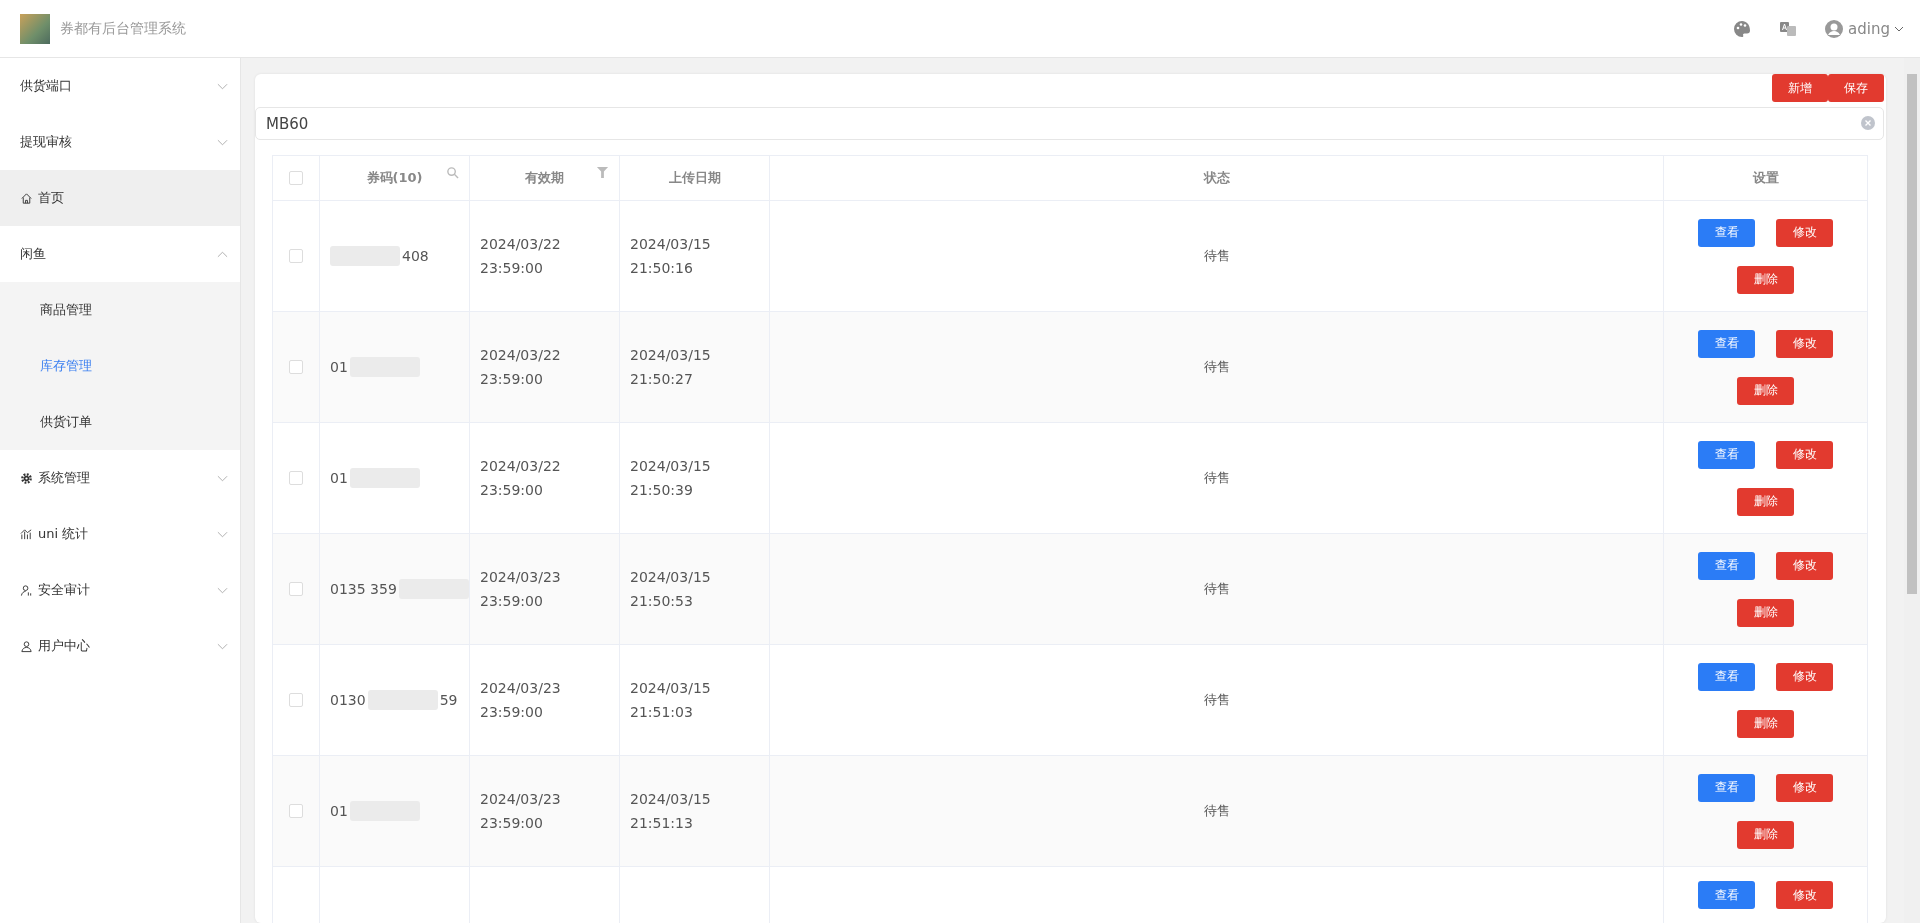 Image resolution: width=1920 pixels, height=923 pixels. What do you see at coordinates (1834, 28) in the screenshot?
I see `avatar-icon` at bounding box center [1834, 28].